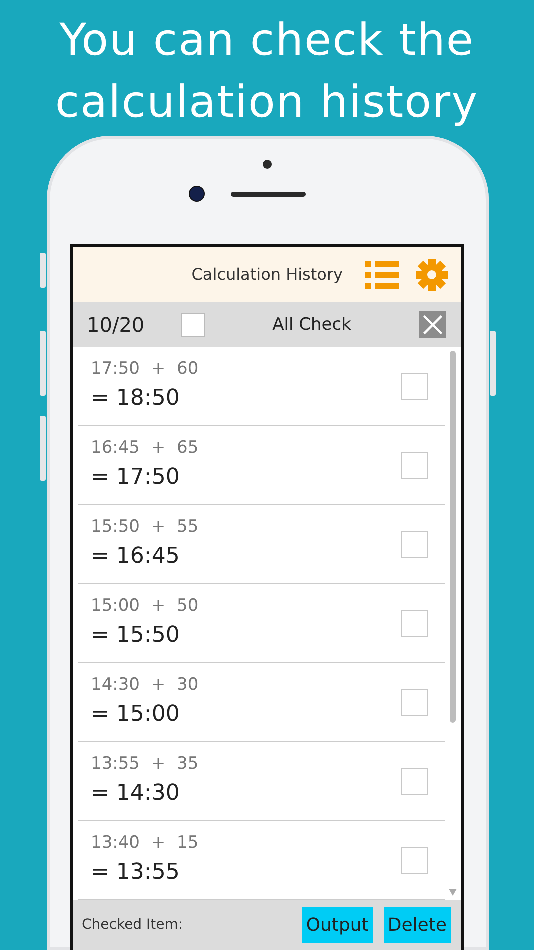 The width and height of the screenshot is (534, 950). I want to click on result-text: = 17:50, so click(136, 478).